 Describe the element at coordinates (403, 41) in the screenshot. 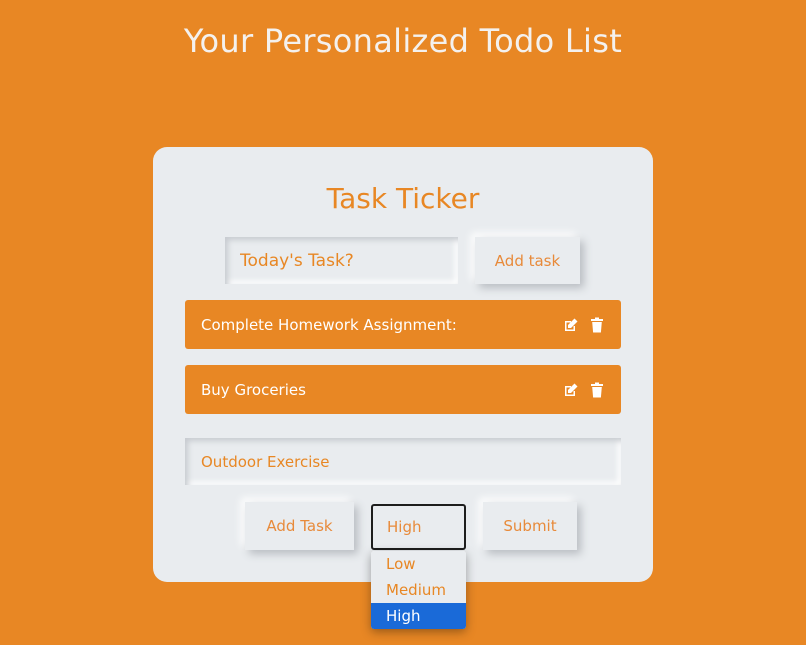

I see `page-title: Your Personalized Todo List` at that location.